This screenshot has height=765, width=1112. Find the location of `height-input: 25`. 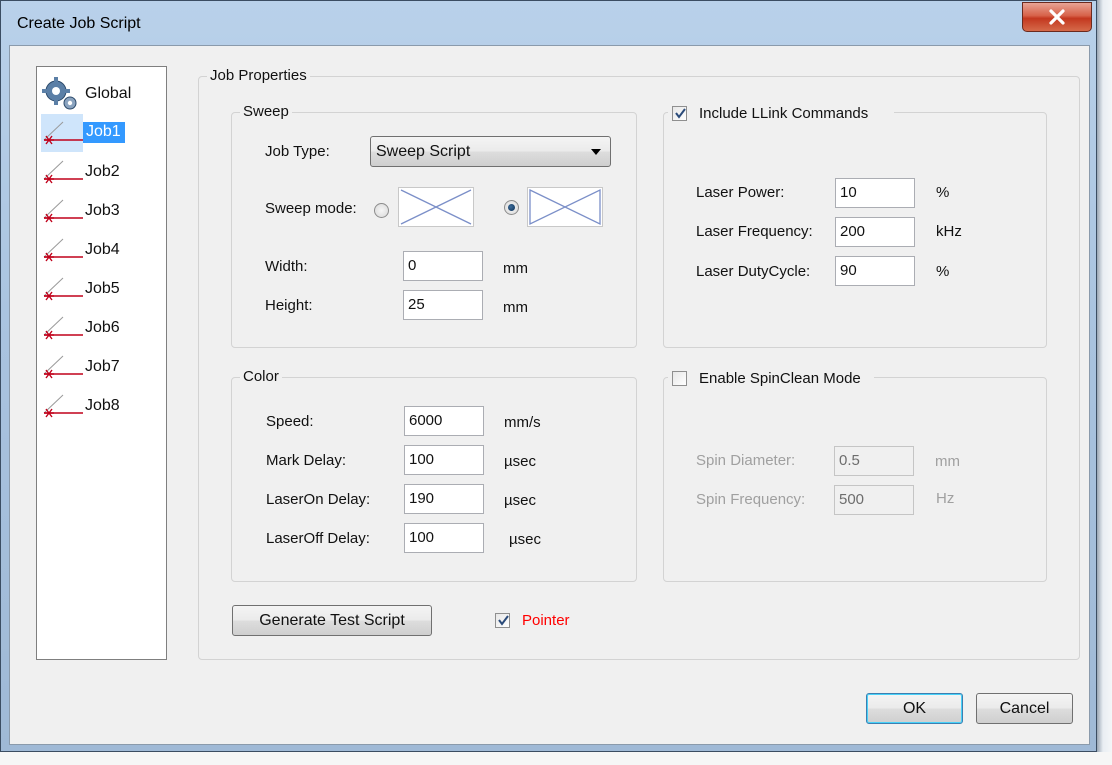

height-input: 25 is located at coordinates (443, 305).